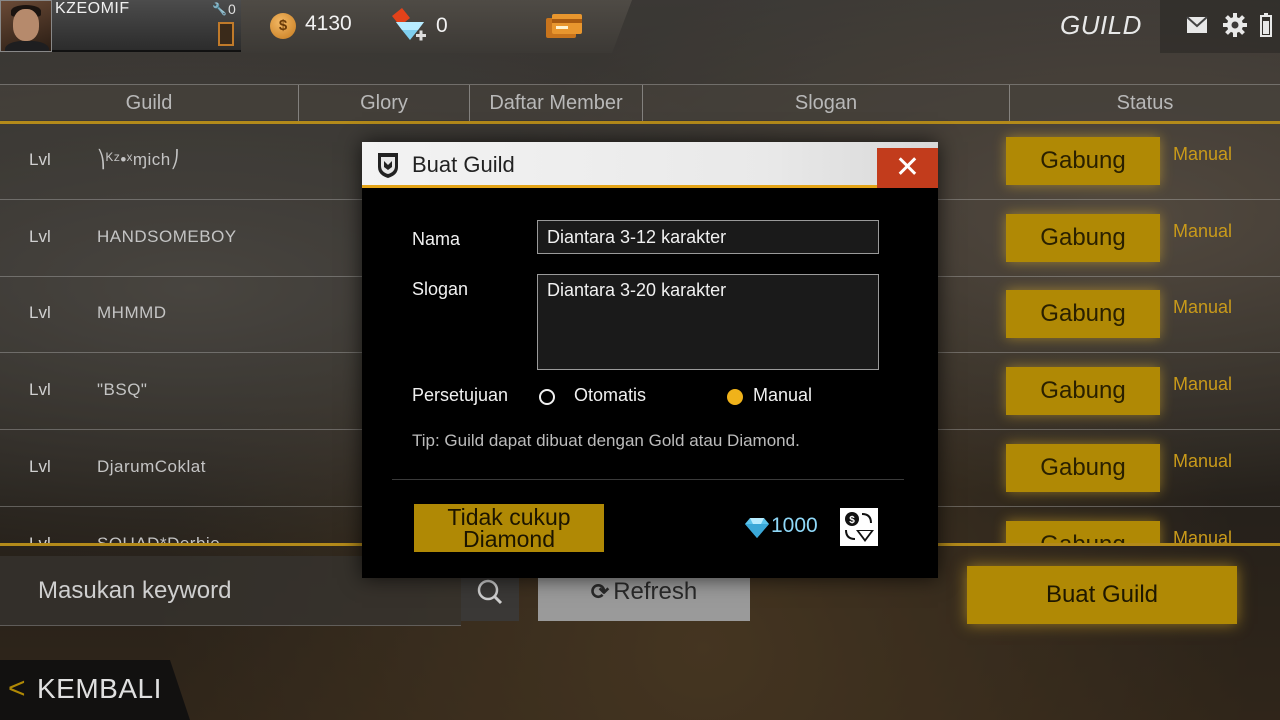 Image resolution: width=1280 pixels, height=720 pixels. Describe the element at coordinates (17, 688) in the screenshot. I see `chevron-left-icon: <` at that location.